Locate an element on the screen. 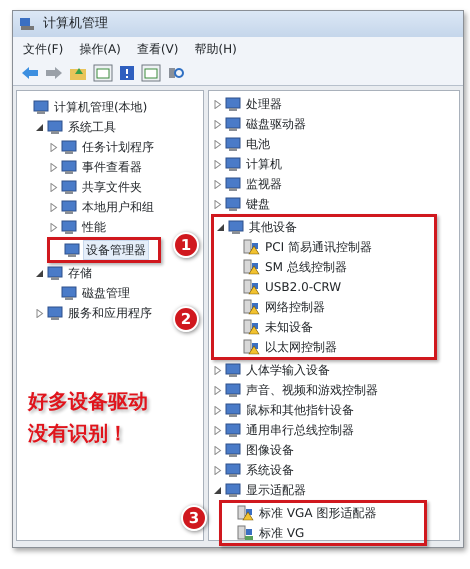 The image size is (470, 569). computer-management-icon is located at coordinates (27, 24).